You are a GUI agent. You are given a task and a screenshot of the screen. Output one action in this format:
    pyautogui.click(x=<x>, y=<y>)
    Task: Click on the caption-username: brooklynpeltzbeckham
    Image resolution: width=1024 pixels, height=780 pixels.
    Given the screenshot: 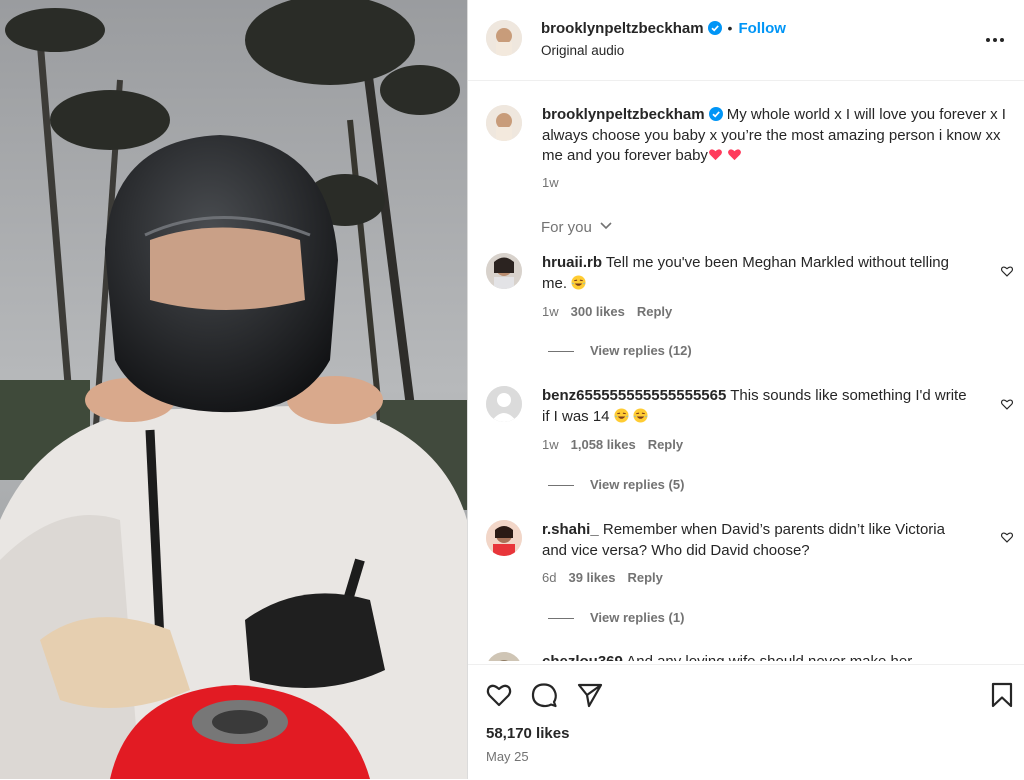 What is the action you would take?
    pyautogui.click(x=623, y=114)
    